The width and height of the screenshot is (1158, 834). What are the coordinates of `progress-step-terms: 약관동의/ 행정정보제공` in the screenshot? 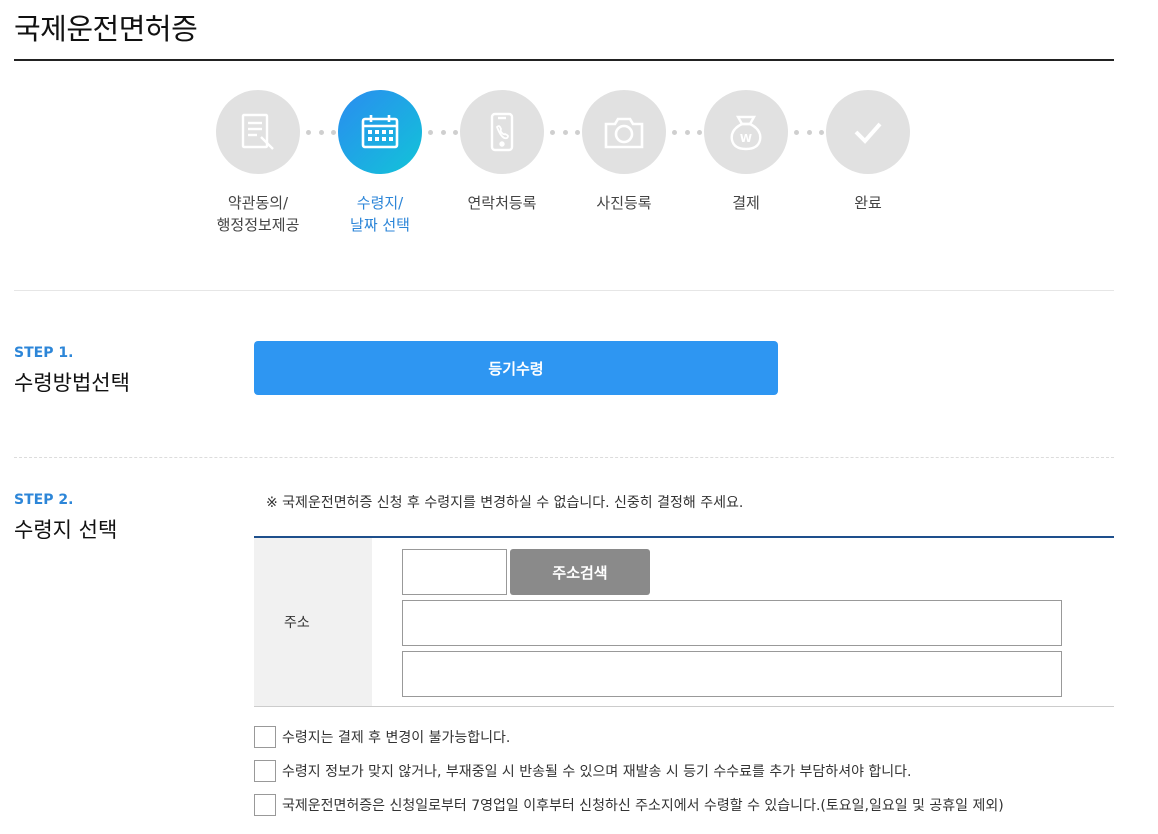 It's located at (258, 163).